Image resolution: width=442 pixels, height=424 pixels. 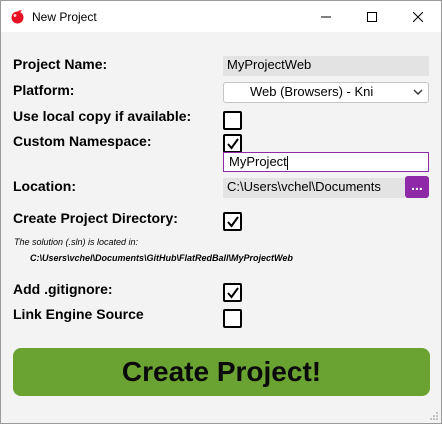 I want to click on use-local-copy-label: Use local copy if available:, so click(x=102, y=116).